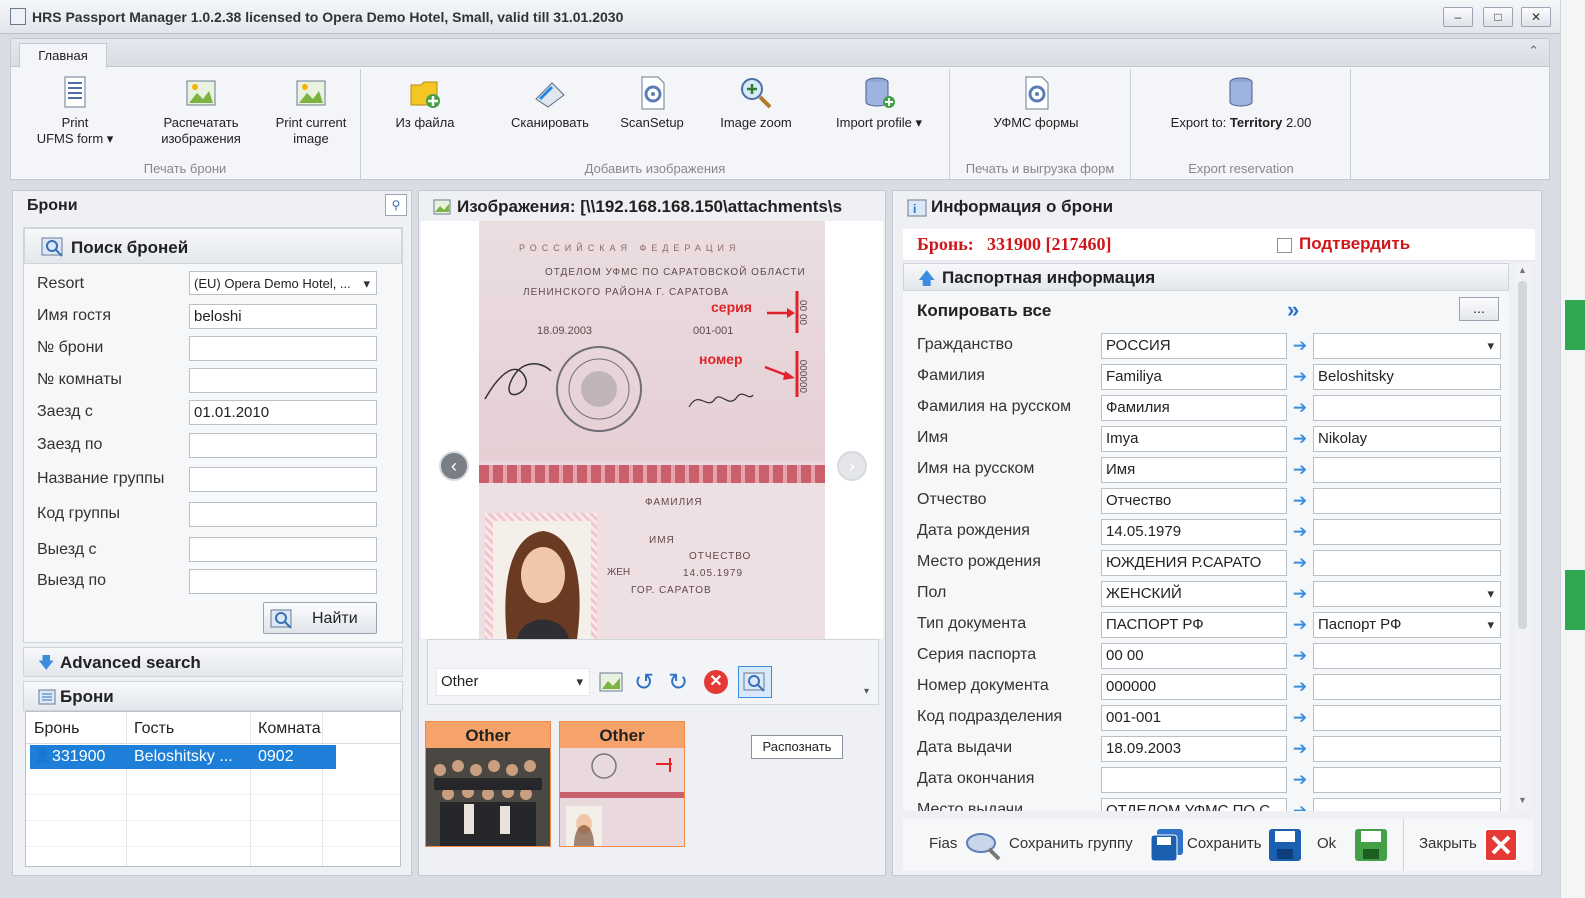  Describe the element at coordinates (1194, 804) in the screenshot. I see `passport-source-field: ОТДЕЛОМ УФМС ПО С` at that location.